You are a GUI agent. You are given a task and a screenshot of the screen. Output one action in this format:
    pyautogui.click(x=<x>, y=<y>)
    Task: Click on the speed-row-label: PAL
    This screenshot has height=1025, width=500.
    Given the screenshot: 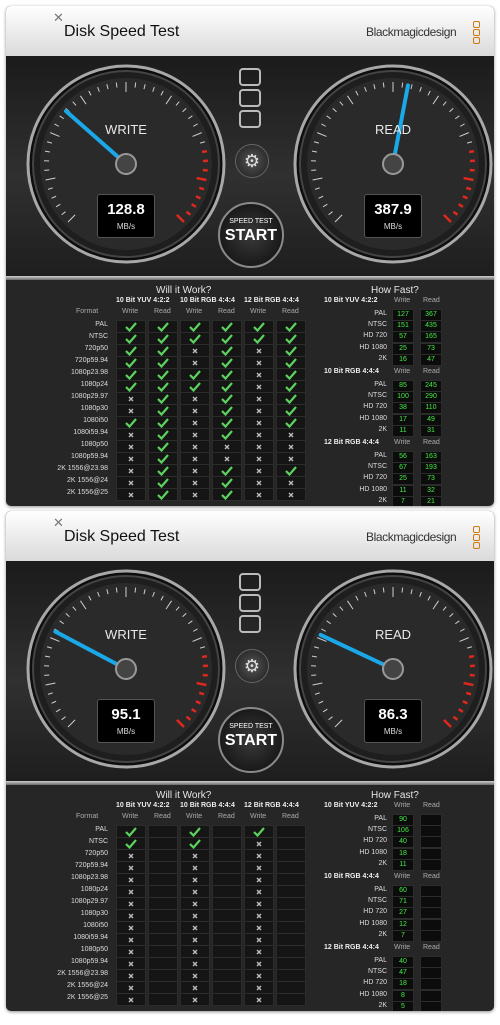 What is the action you would take?
    pyautogui.click(x=380, y=960)
    